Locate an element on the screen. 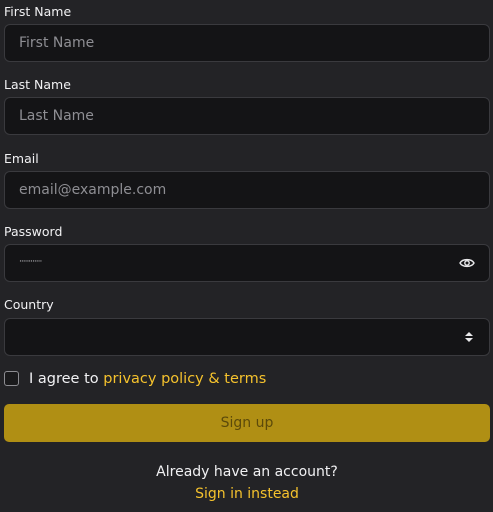 This screenshot has width=493, height=512. password-masked-value: ············ is located at coordinates (30, 262).